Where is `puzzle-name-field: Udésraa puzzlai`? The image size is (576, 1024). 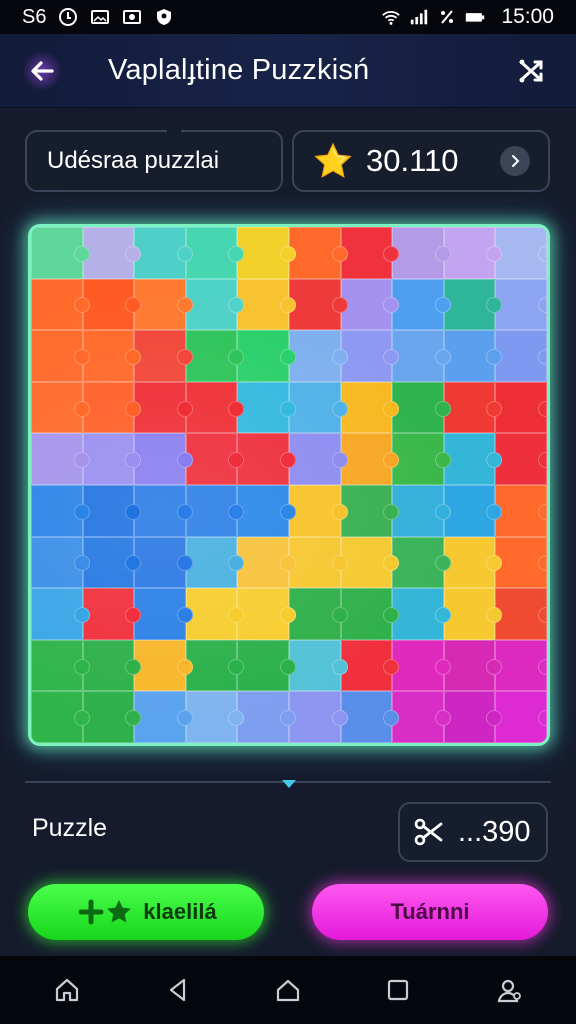 puzzle-name-field: Udésraa puzzlai is located at coordinates (154, 160).